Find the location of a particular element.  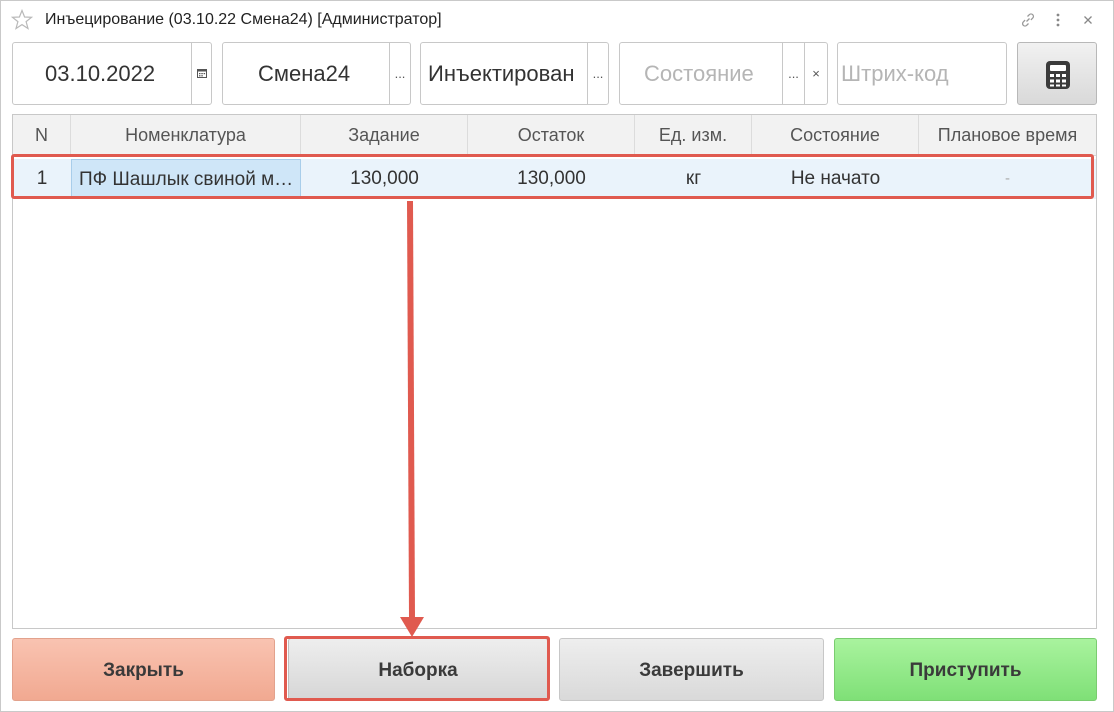

finish-button: Завершить is located at coordinates (691, 669).